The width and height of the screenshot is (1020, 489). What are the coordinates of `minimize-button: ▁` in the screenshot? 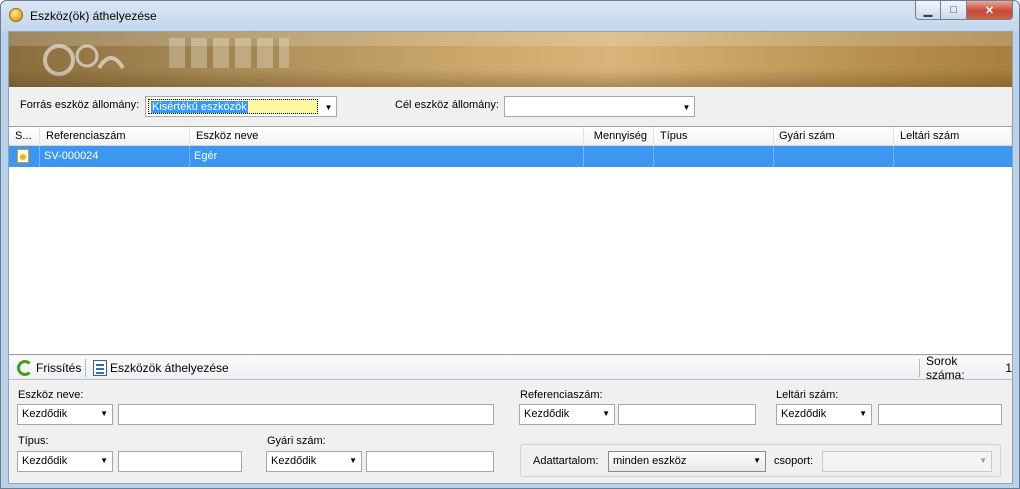 It's located at (928, 10).